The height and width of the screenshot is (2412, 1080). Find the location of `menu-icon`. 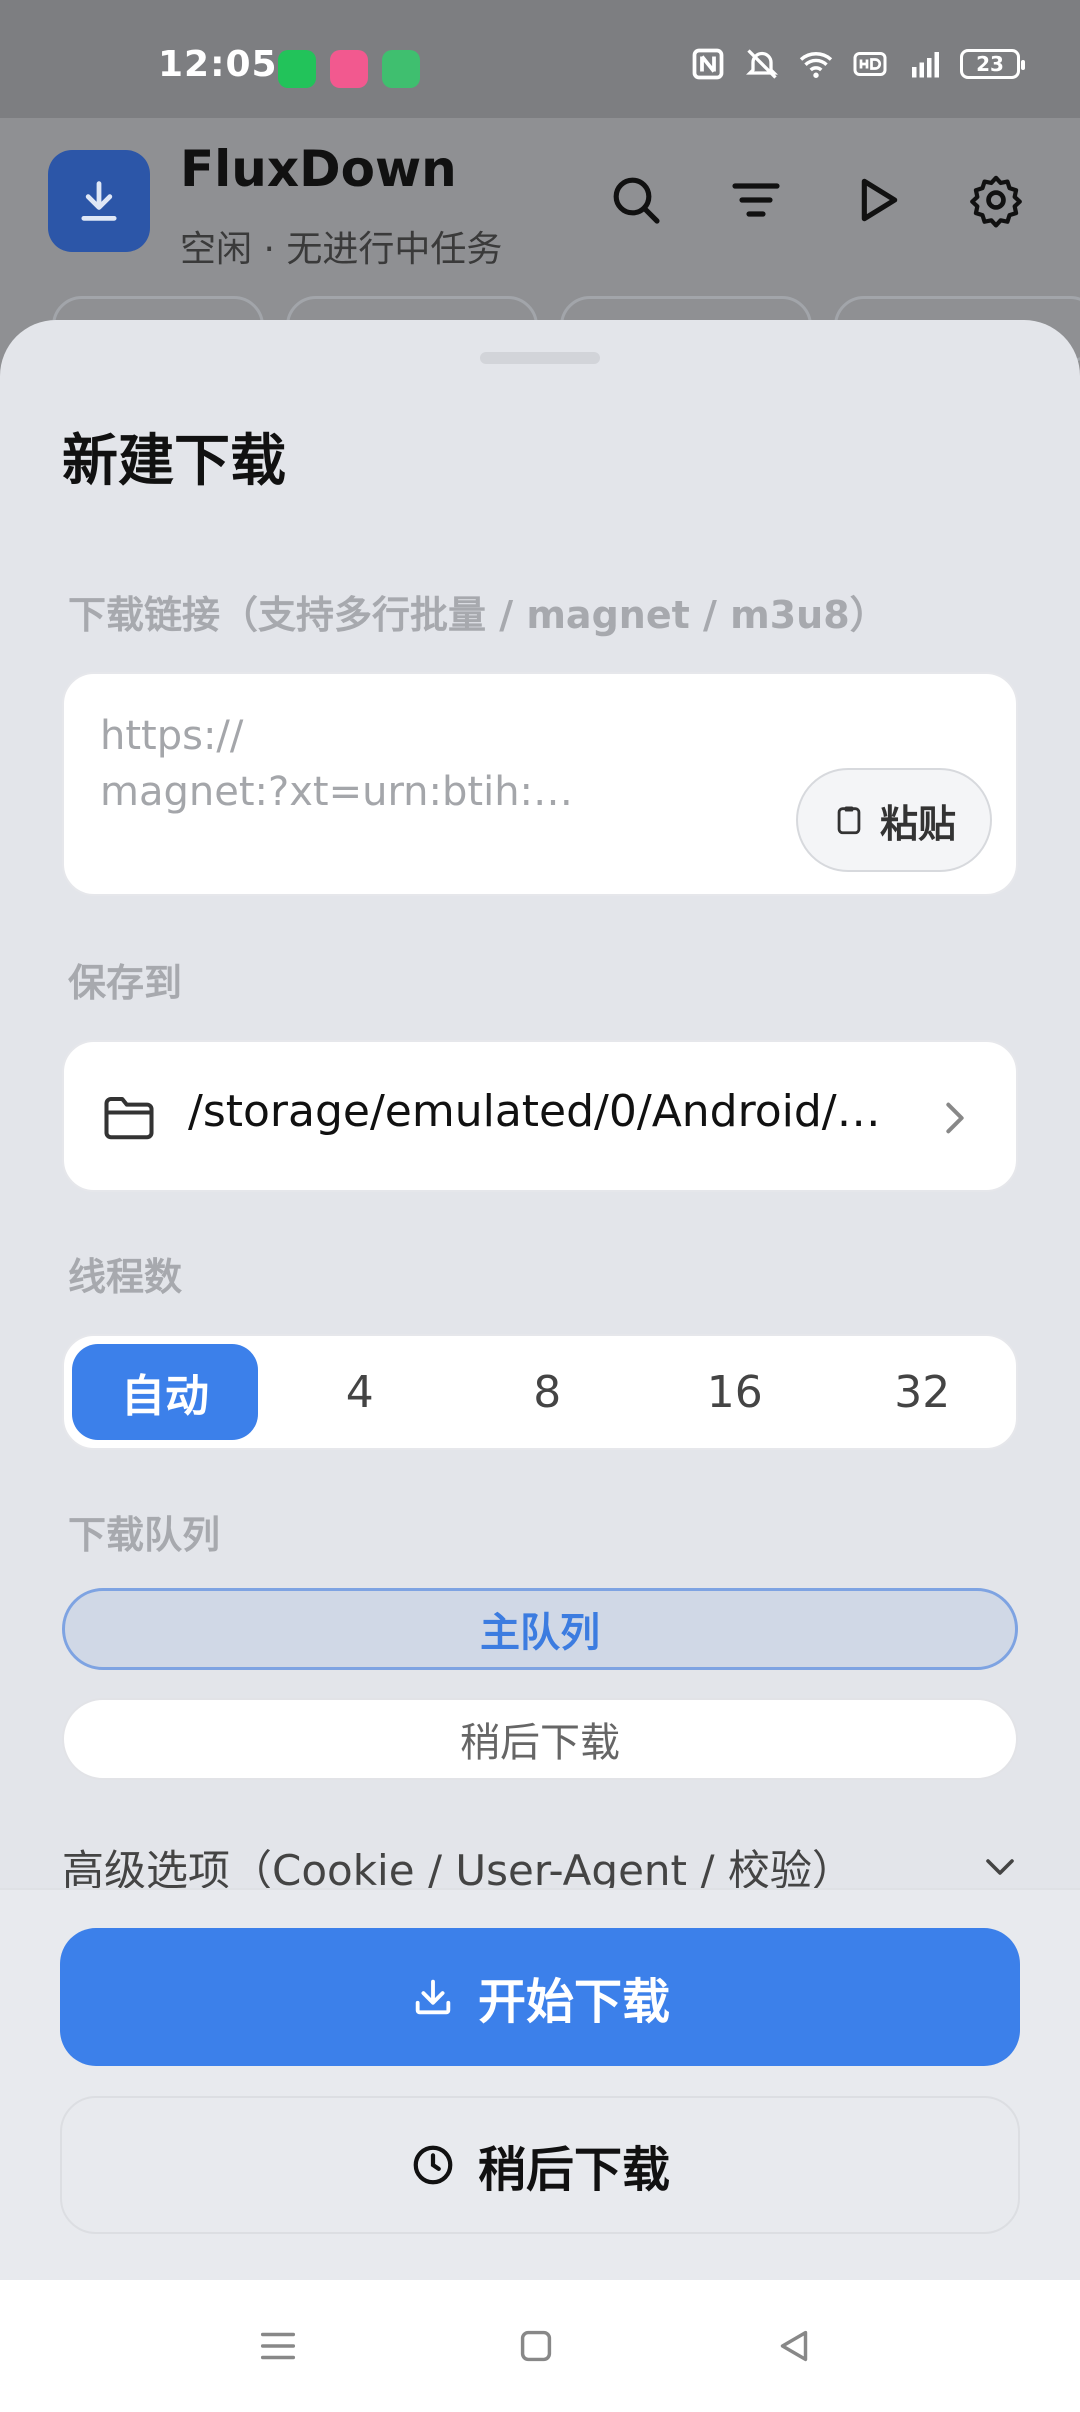

menu-icon is located at coordinates (278, 2346).